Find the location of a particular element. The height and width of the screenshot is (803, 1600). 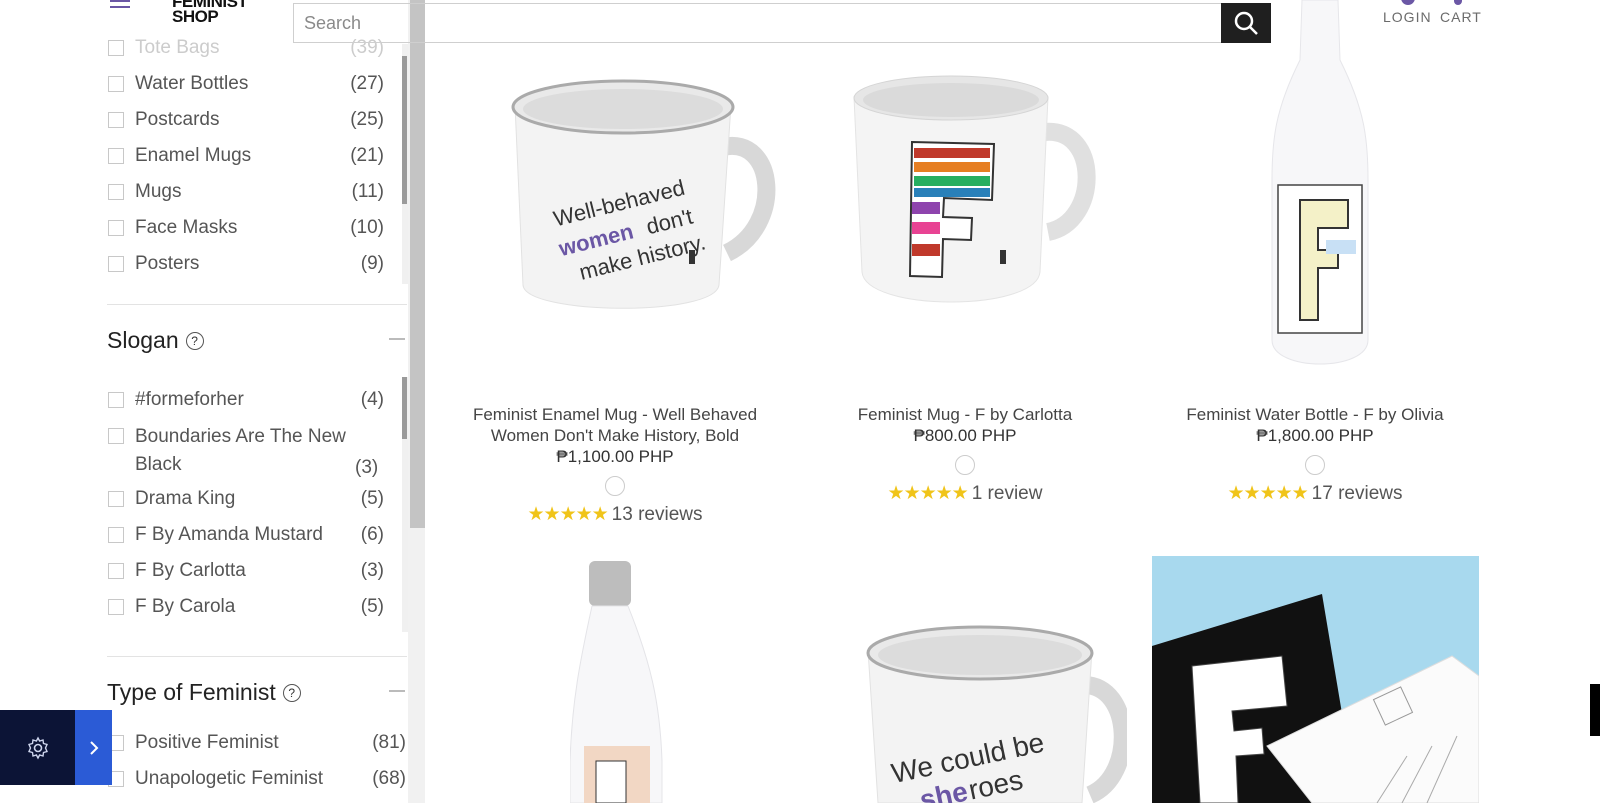

filter-option: Boundaries Are The New Black (3) is located at coordinates (246, 451).